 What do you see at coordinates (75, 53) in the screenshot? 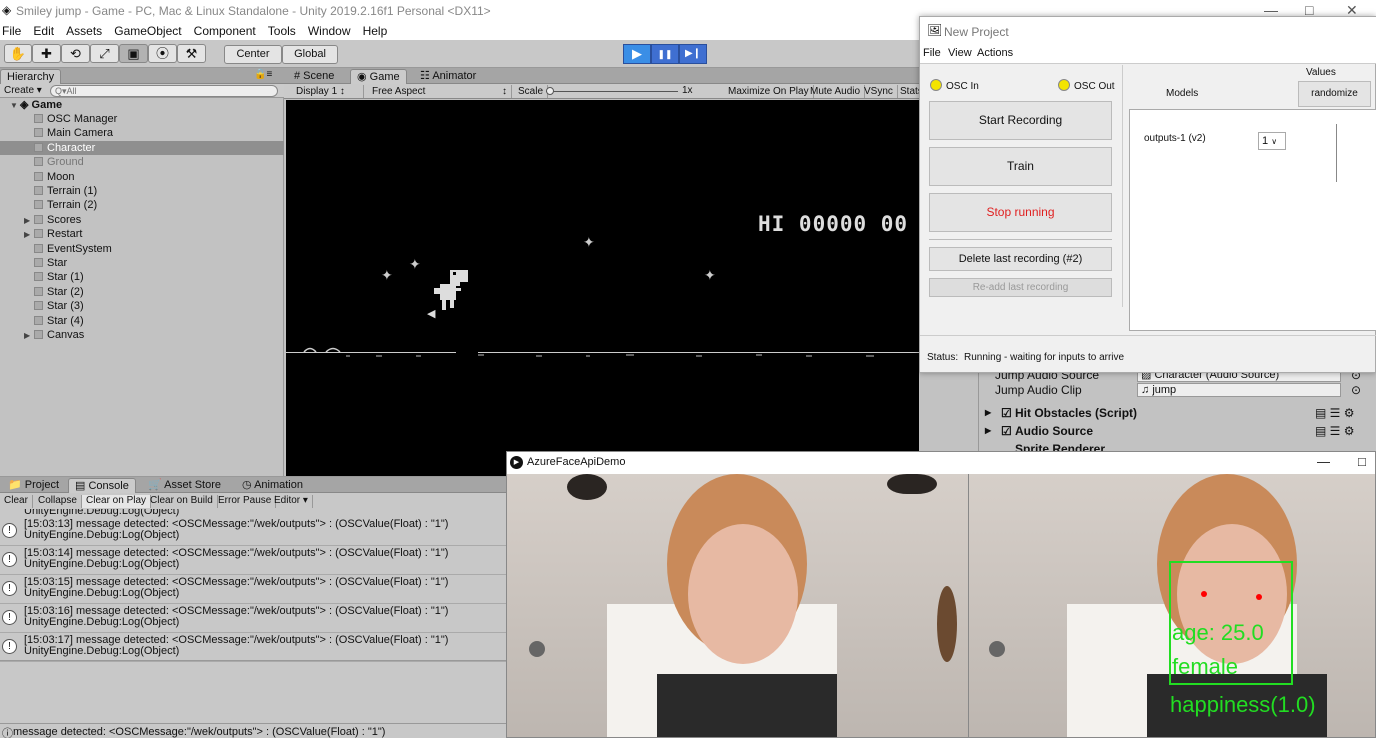
I see `rotate-tool-icon: ⟲` at bounding box center [75, 53].